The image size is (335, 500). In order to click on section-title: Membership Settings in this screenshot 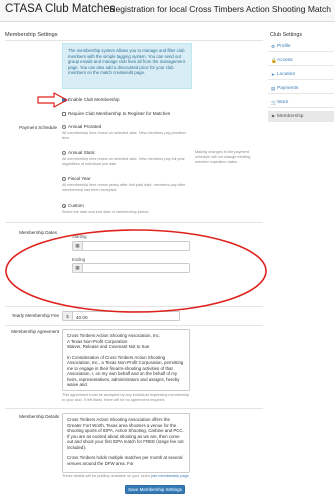, I will do `click(31, 35)`.